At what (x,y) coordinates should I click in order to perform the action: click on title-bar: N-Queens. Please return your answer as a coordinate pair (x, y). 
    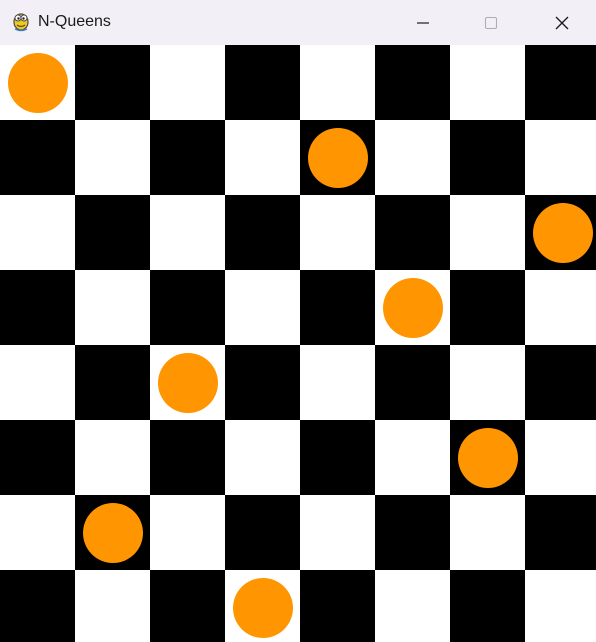
    Looking at the image, I should click on (298, 22).